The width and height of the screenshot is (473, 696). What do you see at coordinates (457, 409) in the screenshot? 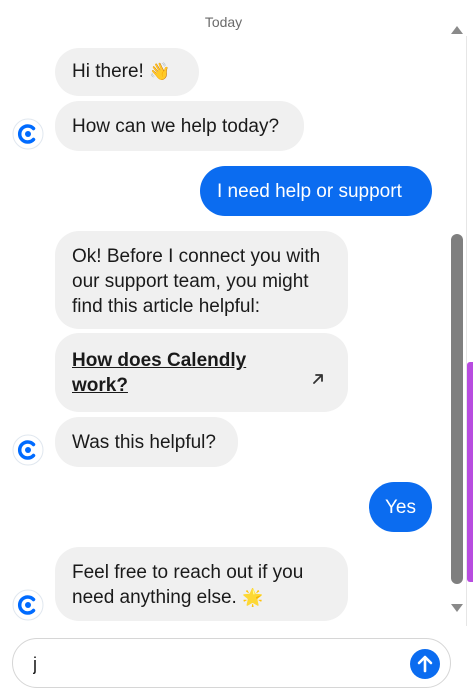
I see `scroll-thumb` at bounding box center [457, 409].